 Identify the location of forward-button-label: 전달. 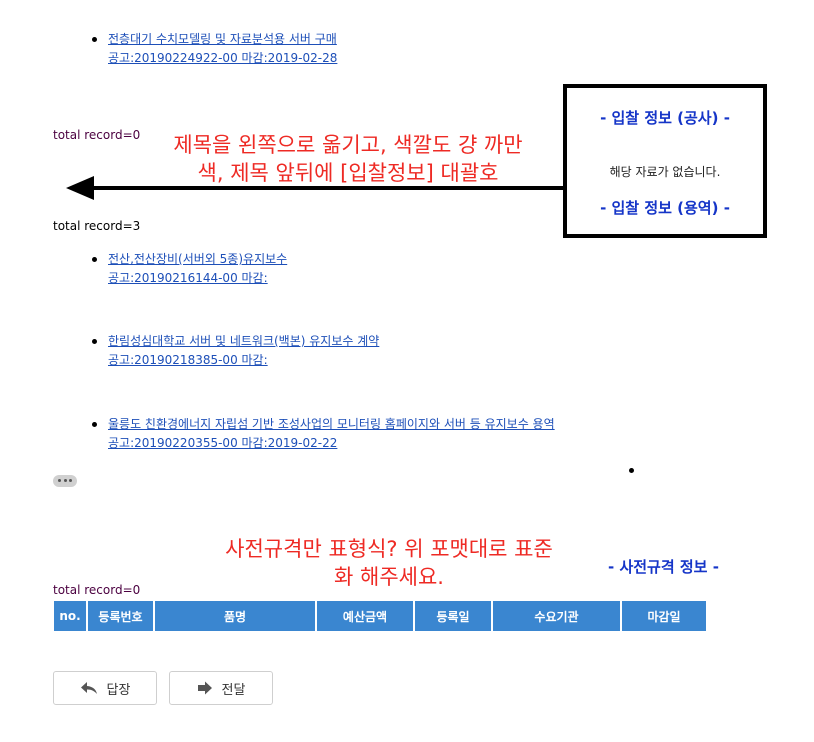
(233, 690).